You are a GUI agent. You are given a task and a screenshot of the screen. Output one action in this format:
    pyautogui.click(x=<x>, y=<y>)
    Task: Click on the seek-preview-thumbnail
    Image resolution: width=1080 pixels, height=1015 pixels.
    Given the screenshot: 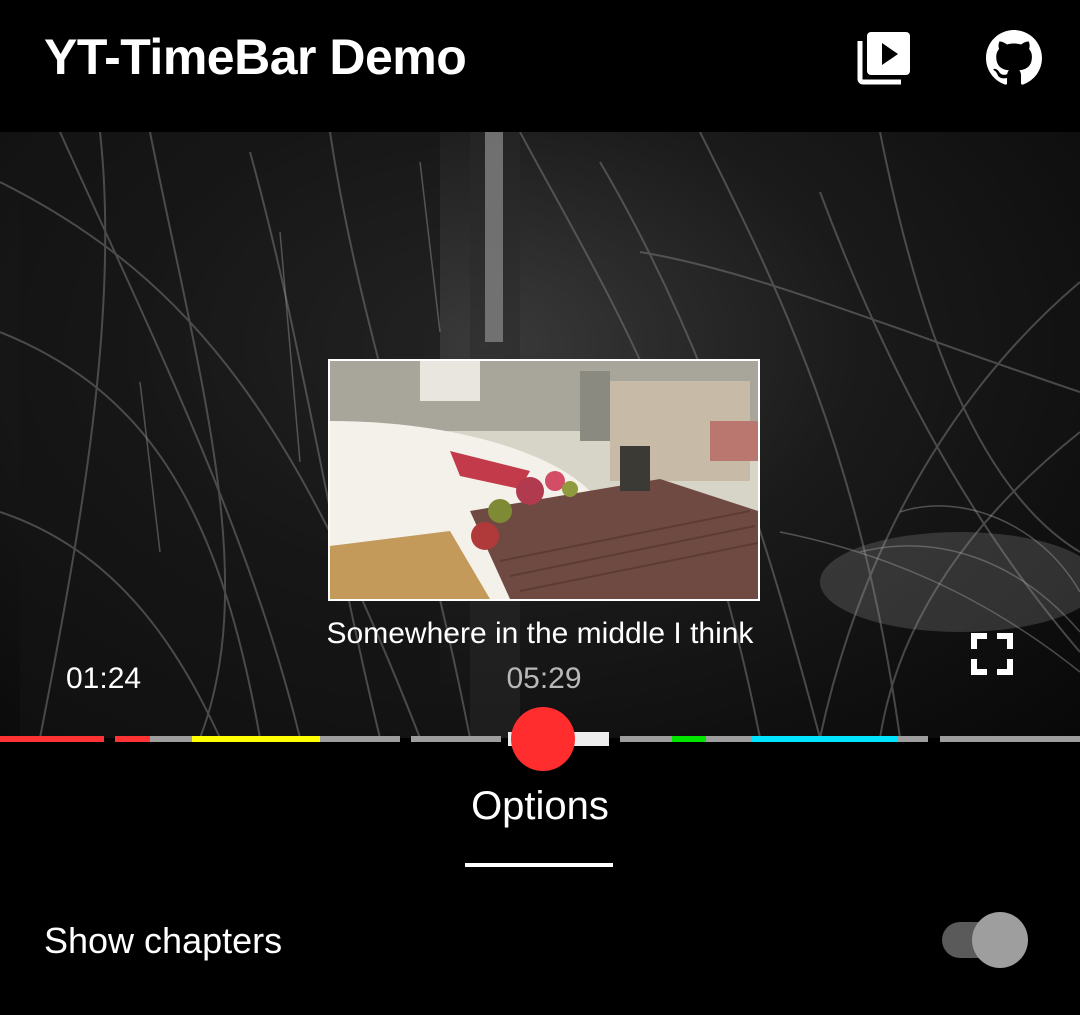 What is the action you would take?
    pyautogui.click(x=544, y=480)
    